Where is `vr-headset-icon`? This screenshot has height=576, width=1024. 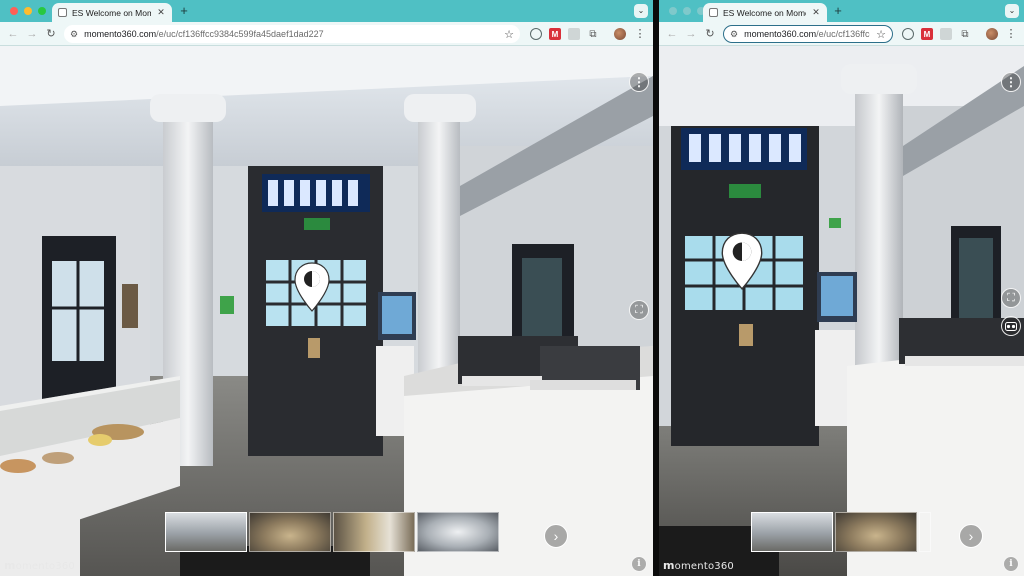 vr-headset-icon is located at coordinates (1011, 326).